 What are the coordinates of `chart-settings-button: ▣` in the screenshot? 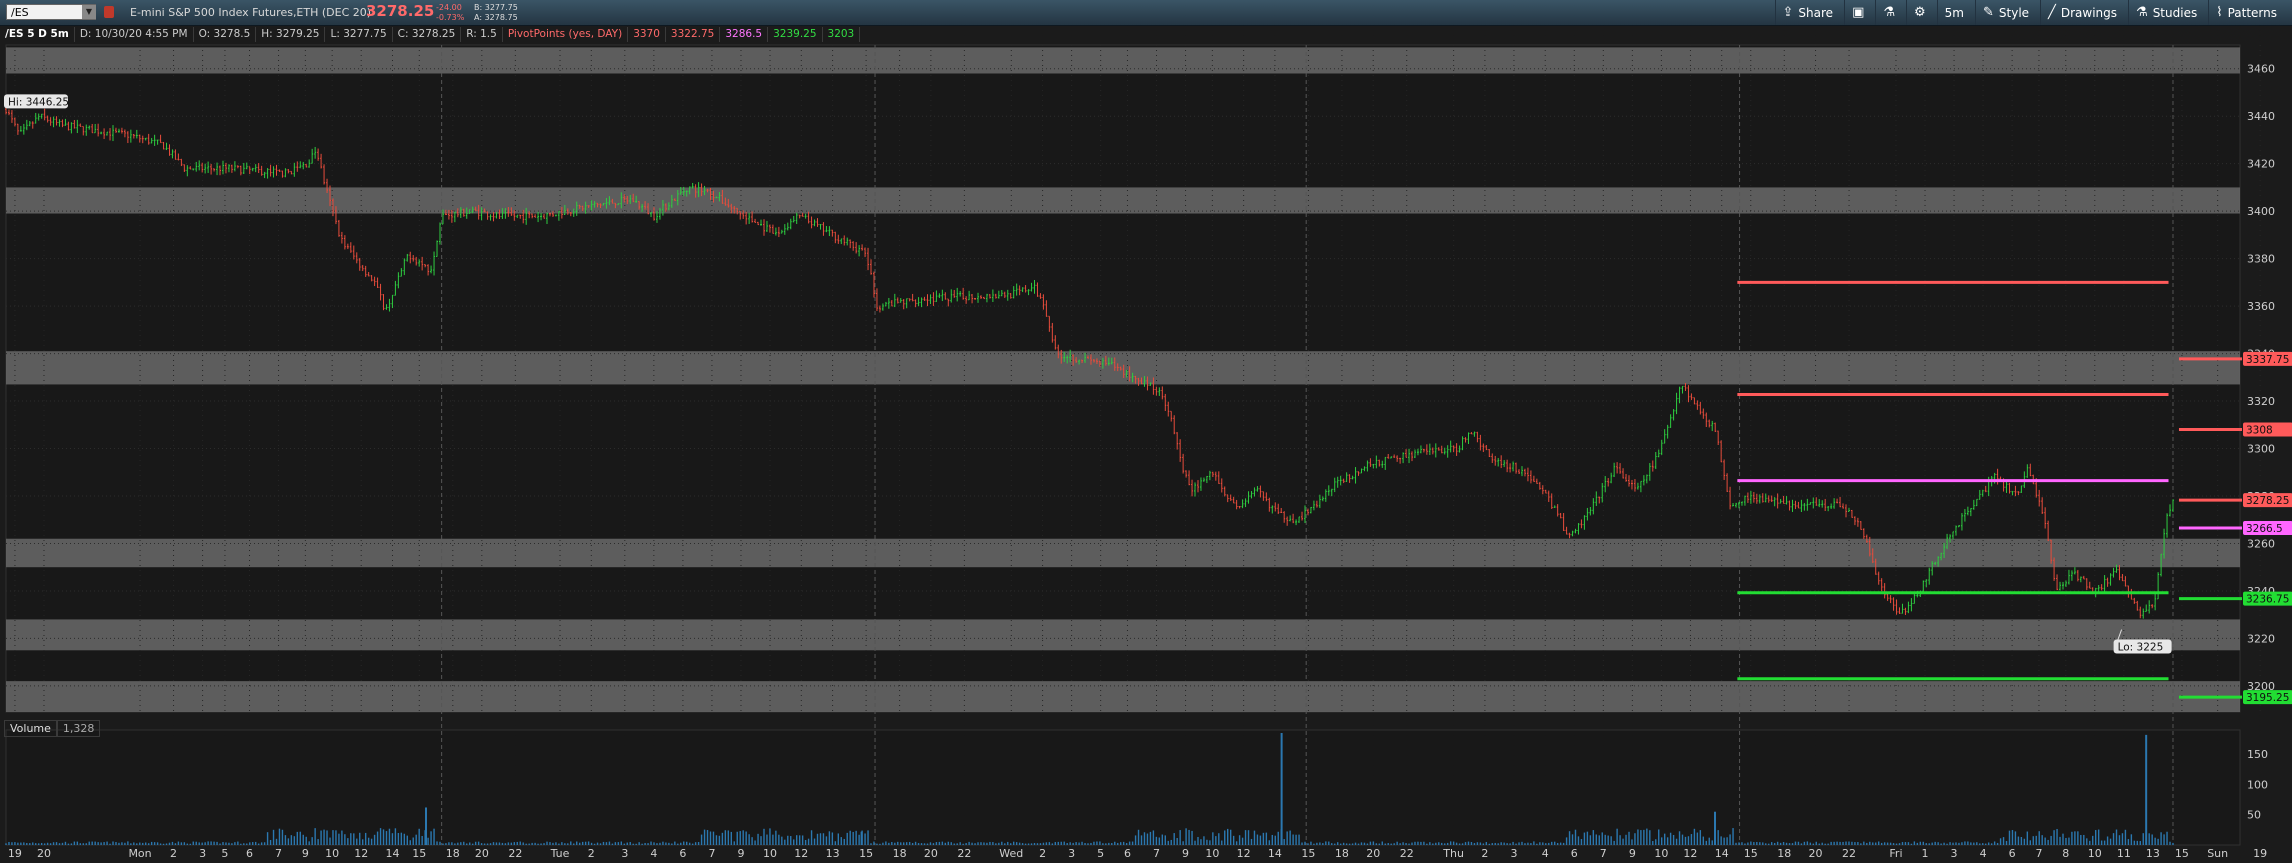 It's located at (1857, 12).